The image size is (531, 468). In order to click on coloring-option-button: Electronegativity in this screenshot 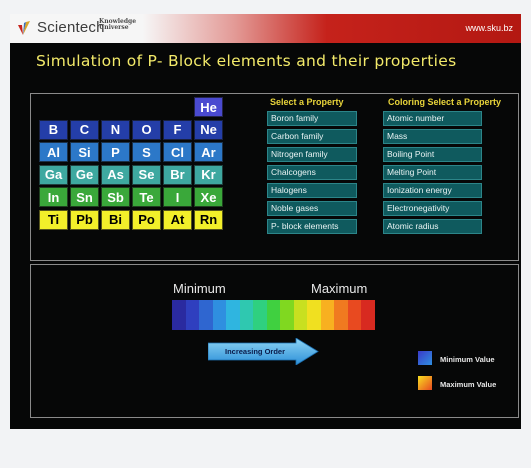, I will do `click(432, 208)`.